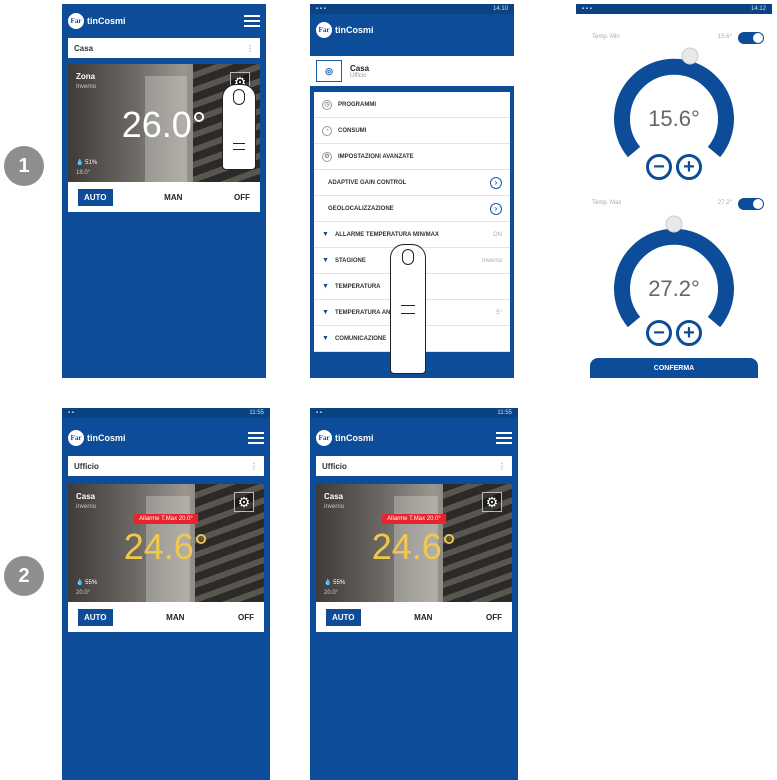  What do you see at coordinates (360, 68) in the screenshot?
I see `zone-title: Casa` at bounding box center [360, 68].